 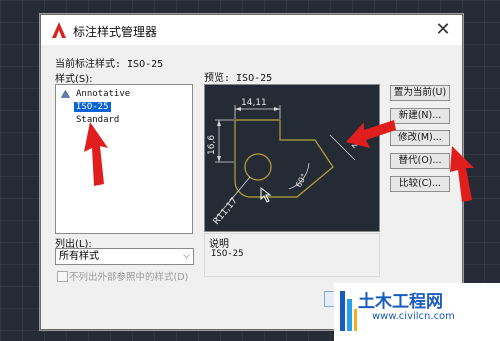 What do you see at coordinates (109, 64) in the screenshot?
I see `current-style-label: 当前标注样式: ISO-25` at bounding box center [109, 64].